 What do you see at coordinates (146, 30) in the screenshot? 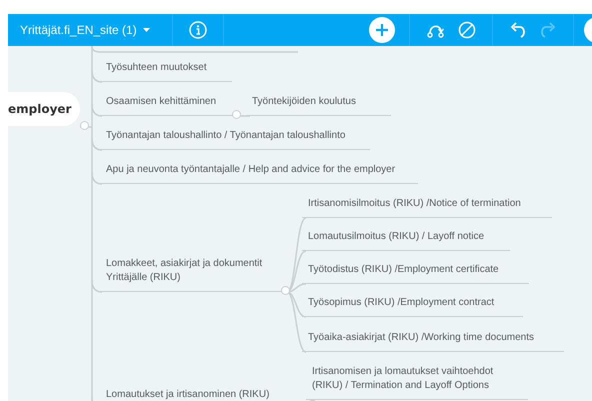
I see `caret-icon` at bounding box center [146, 30].